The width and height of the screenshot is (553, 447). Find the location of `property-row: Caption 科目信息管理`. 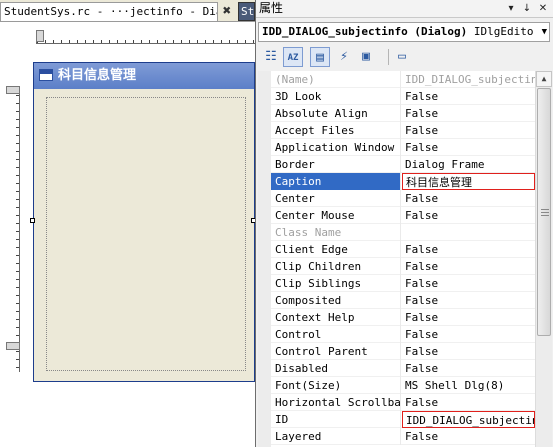

property-row: Caption 科目信息管理 is located at coordinates (403, 181).